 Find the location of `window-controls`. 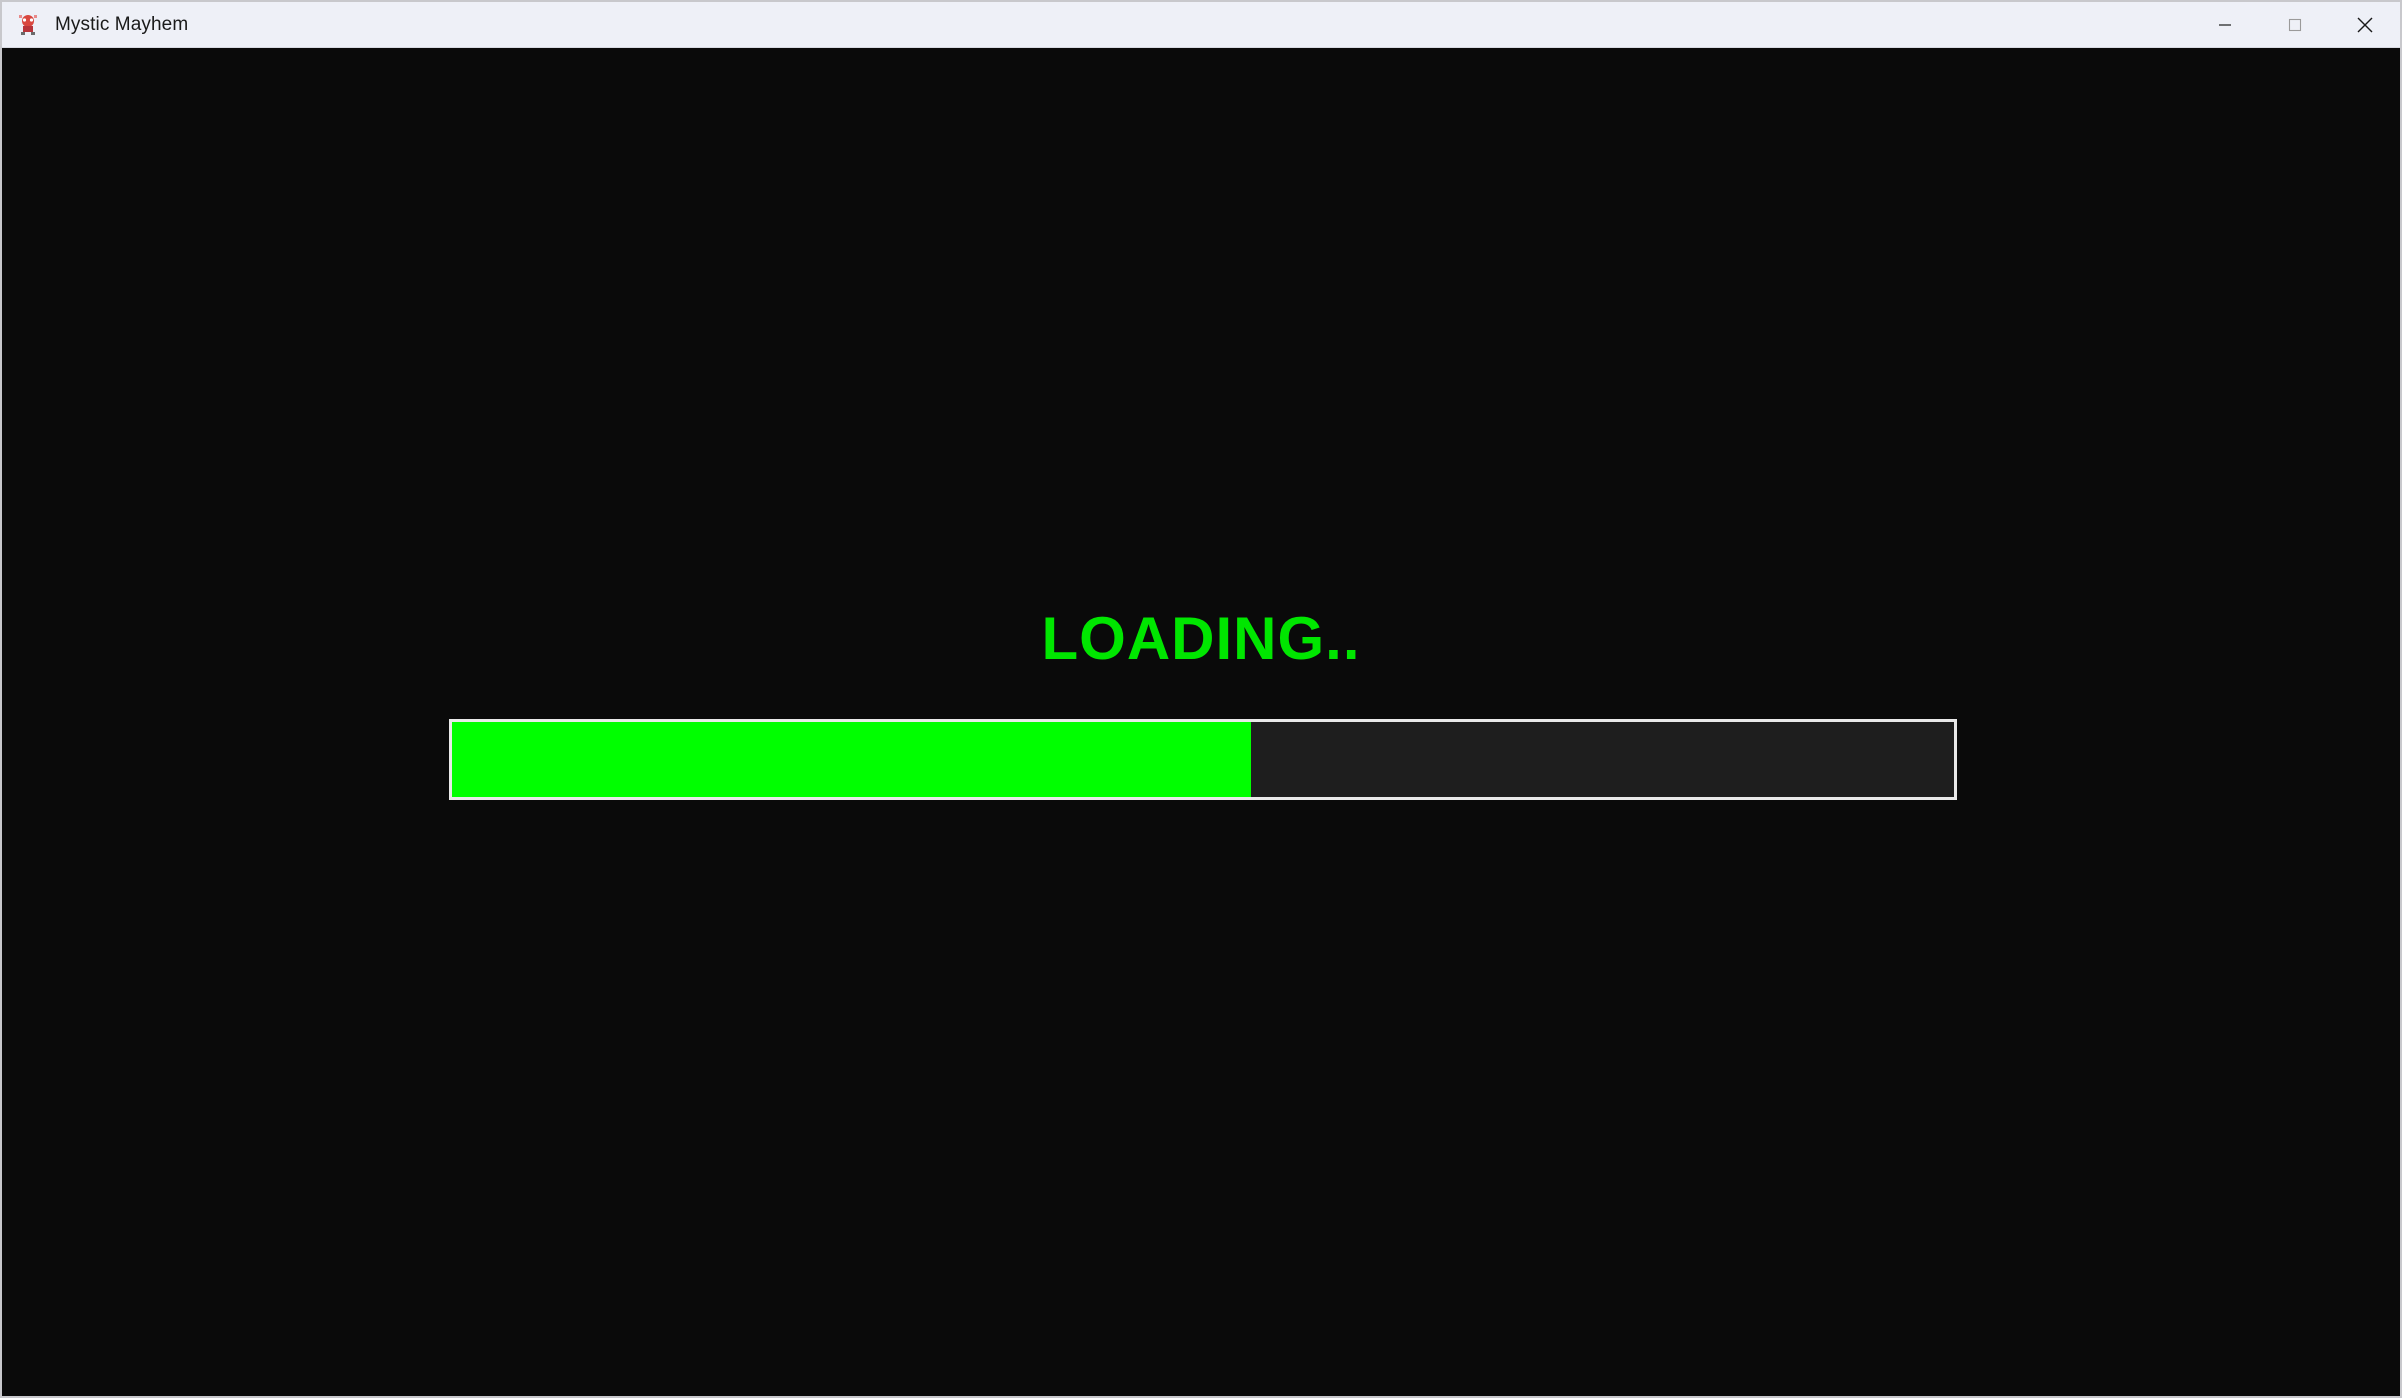

window-controls is located at coordinates (2295, 24).